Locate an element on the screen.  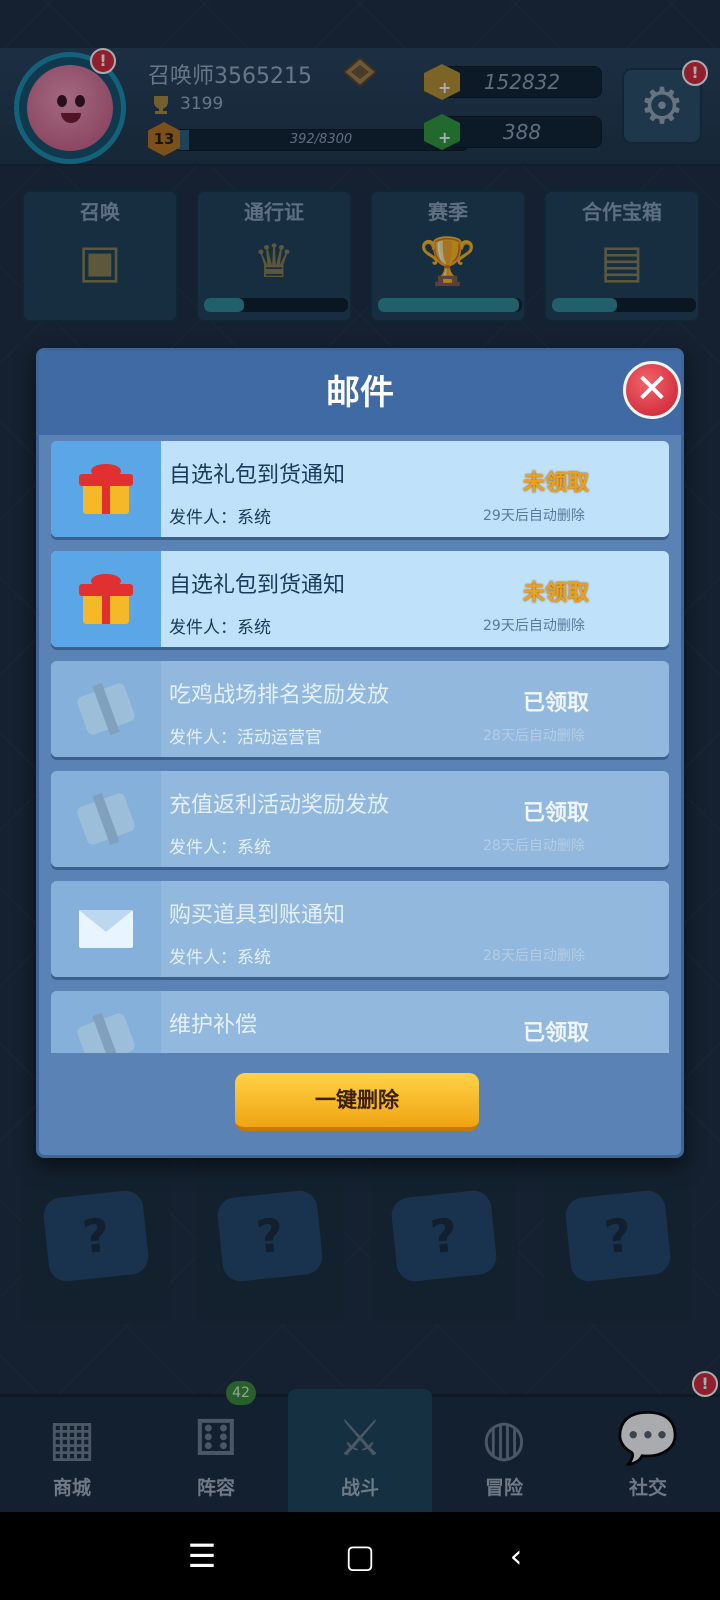
mail-title: 购买道具到账通知 is located at coordinates (257, 915).